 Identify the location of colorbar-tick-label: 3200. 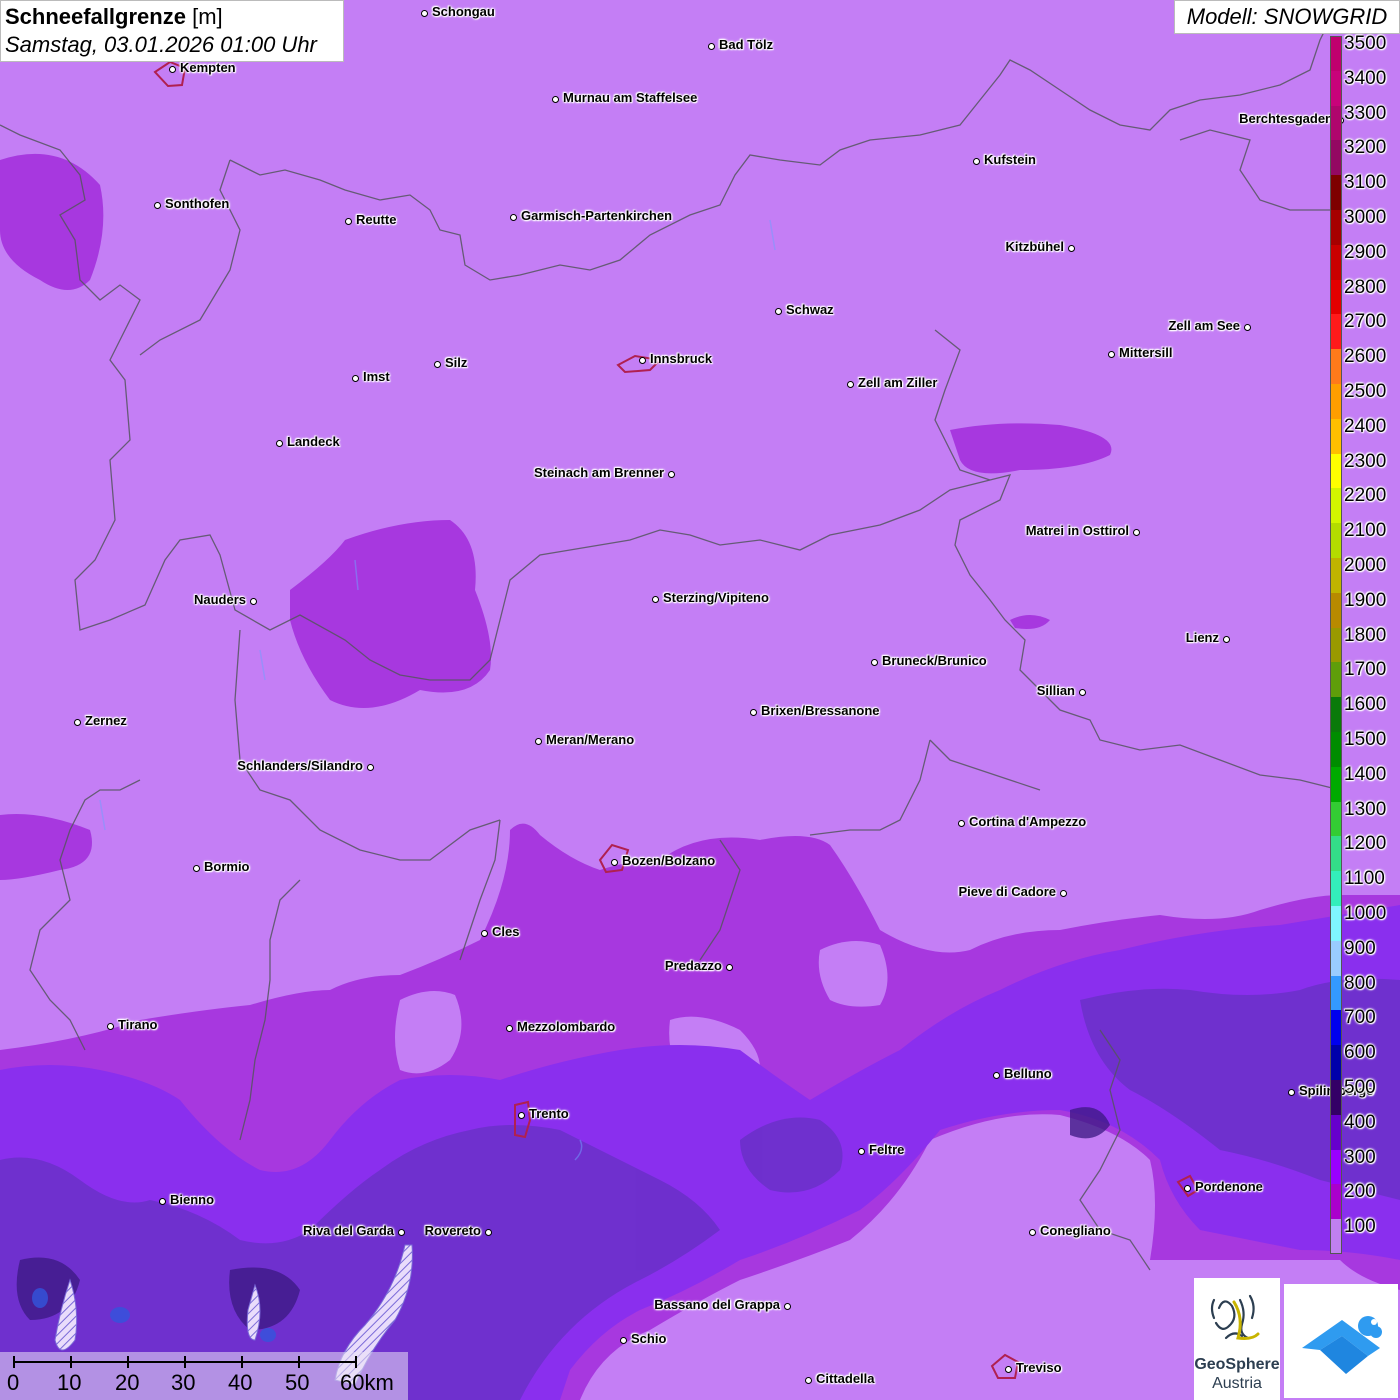
(1365, 148).